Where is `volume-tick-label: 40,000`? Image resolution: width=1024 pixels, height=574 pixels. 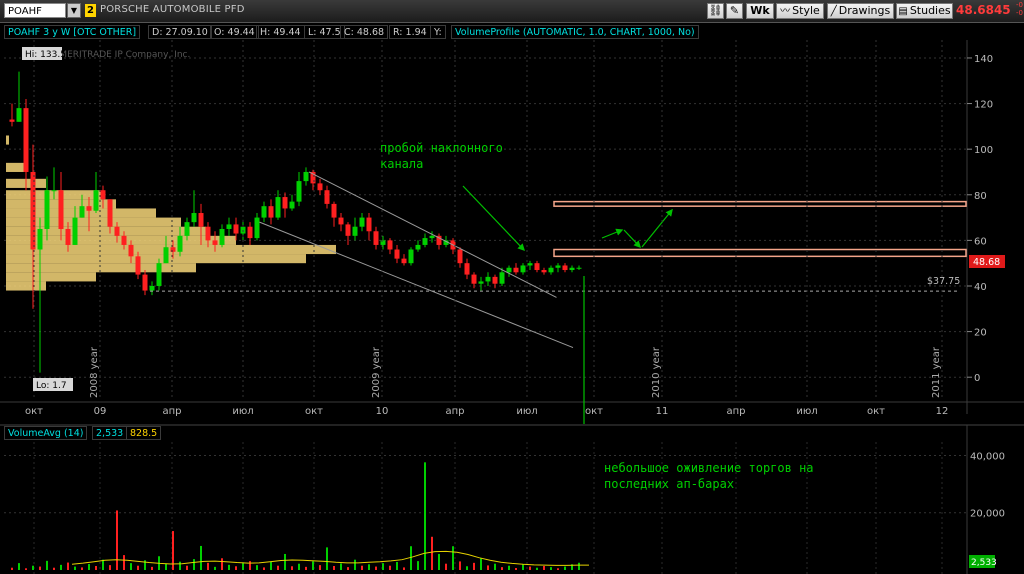 volume-tick-label: 40,000 is located at coordinates (987, 456).